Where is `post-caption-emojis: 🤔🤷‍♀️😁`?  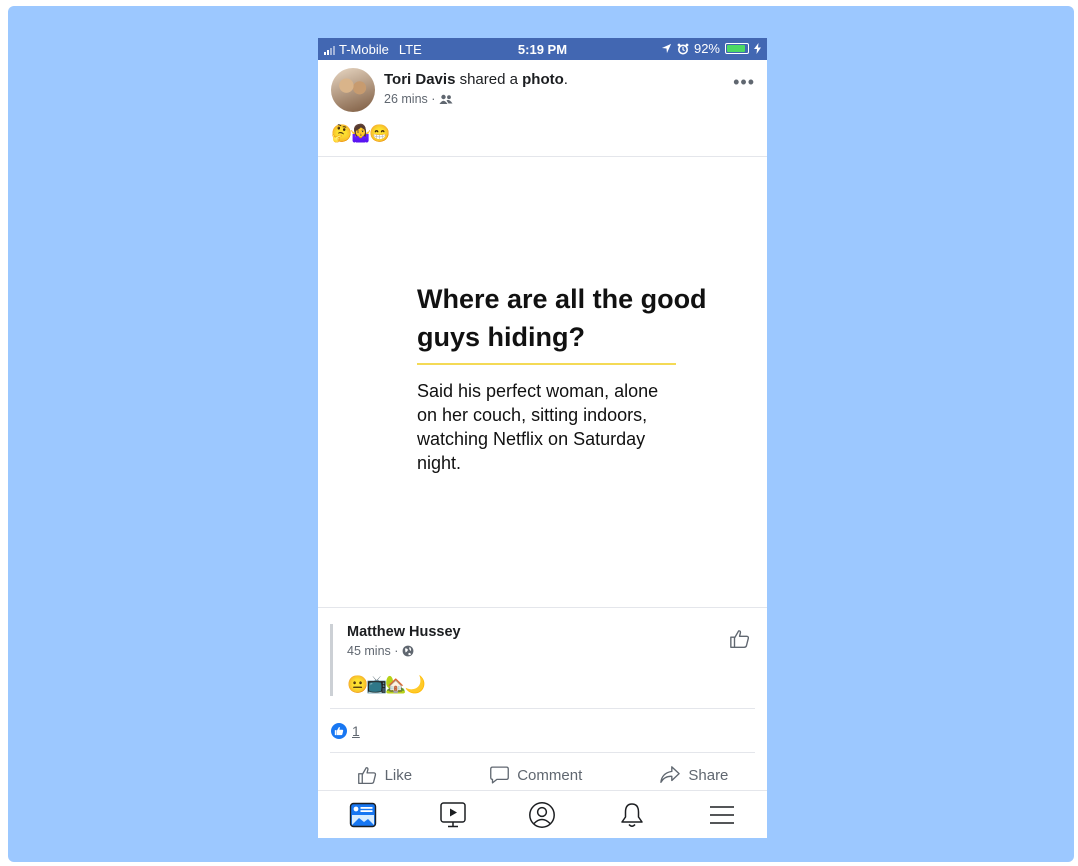
post-caption-emojis: 🤔🤷‍♀️😁 is located at coordinates (360, 133).